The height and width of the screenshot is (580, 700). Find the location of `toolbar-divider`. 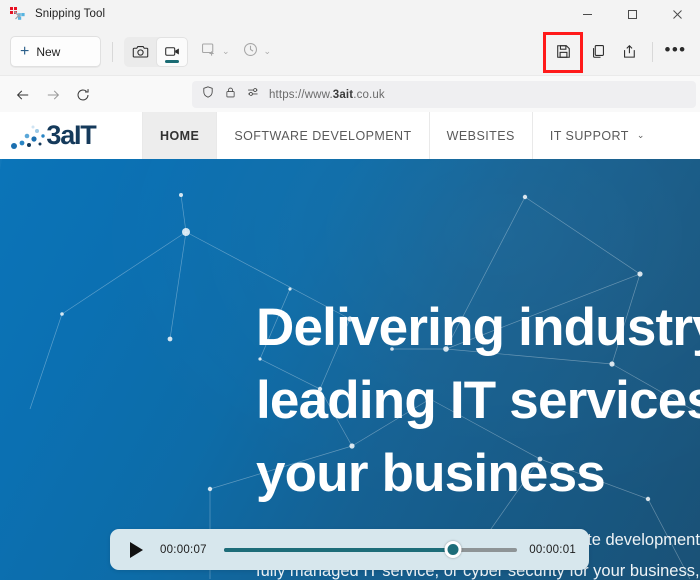

toolbar-divider is located at coordinates (112, 51).